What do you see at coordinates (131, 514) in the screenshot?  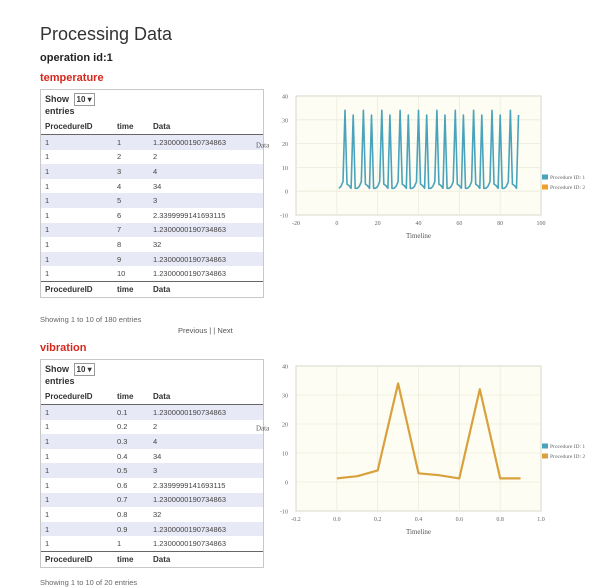 I see `cell-time: 0.8` at bounding box center [131, 514].